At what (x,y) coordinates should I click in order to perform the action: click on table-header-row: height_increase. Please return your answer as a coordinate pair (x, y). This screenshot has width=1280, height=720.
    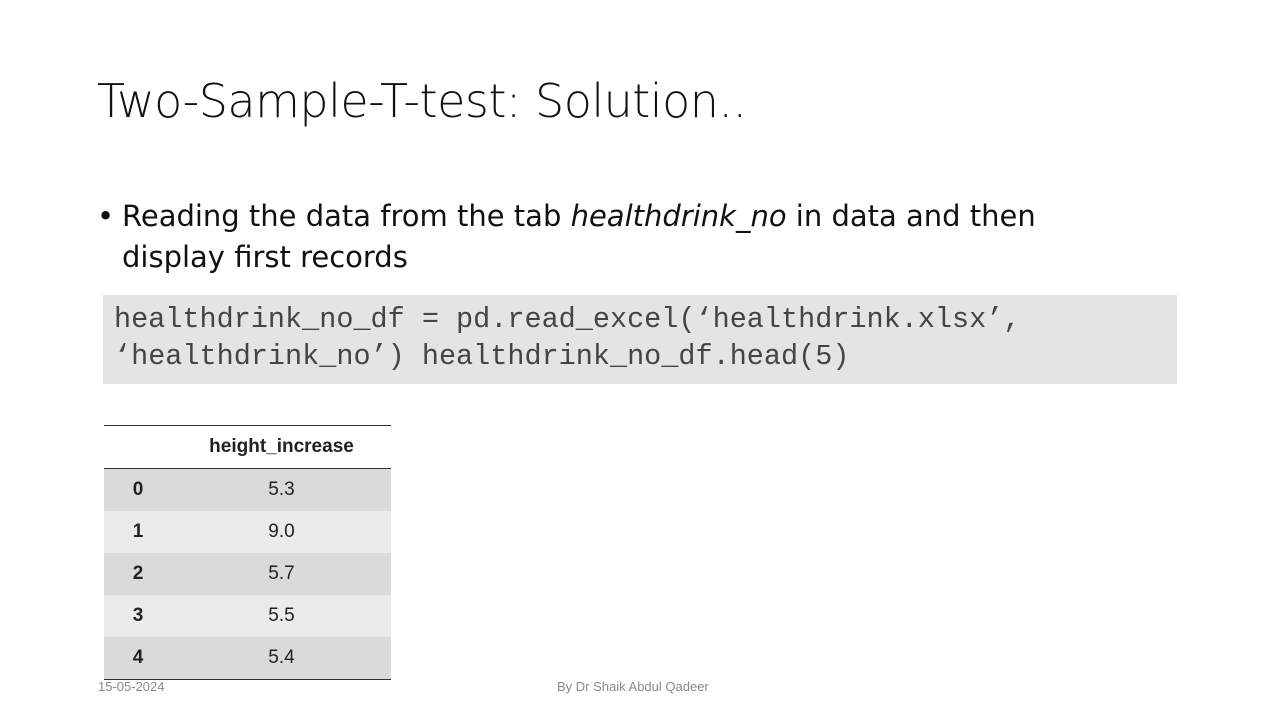
    Looking at the image, I should click on (247, 447).